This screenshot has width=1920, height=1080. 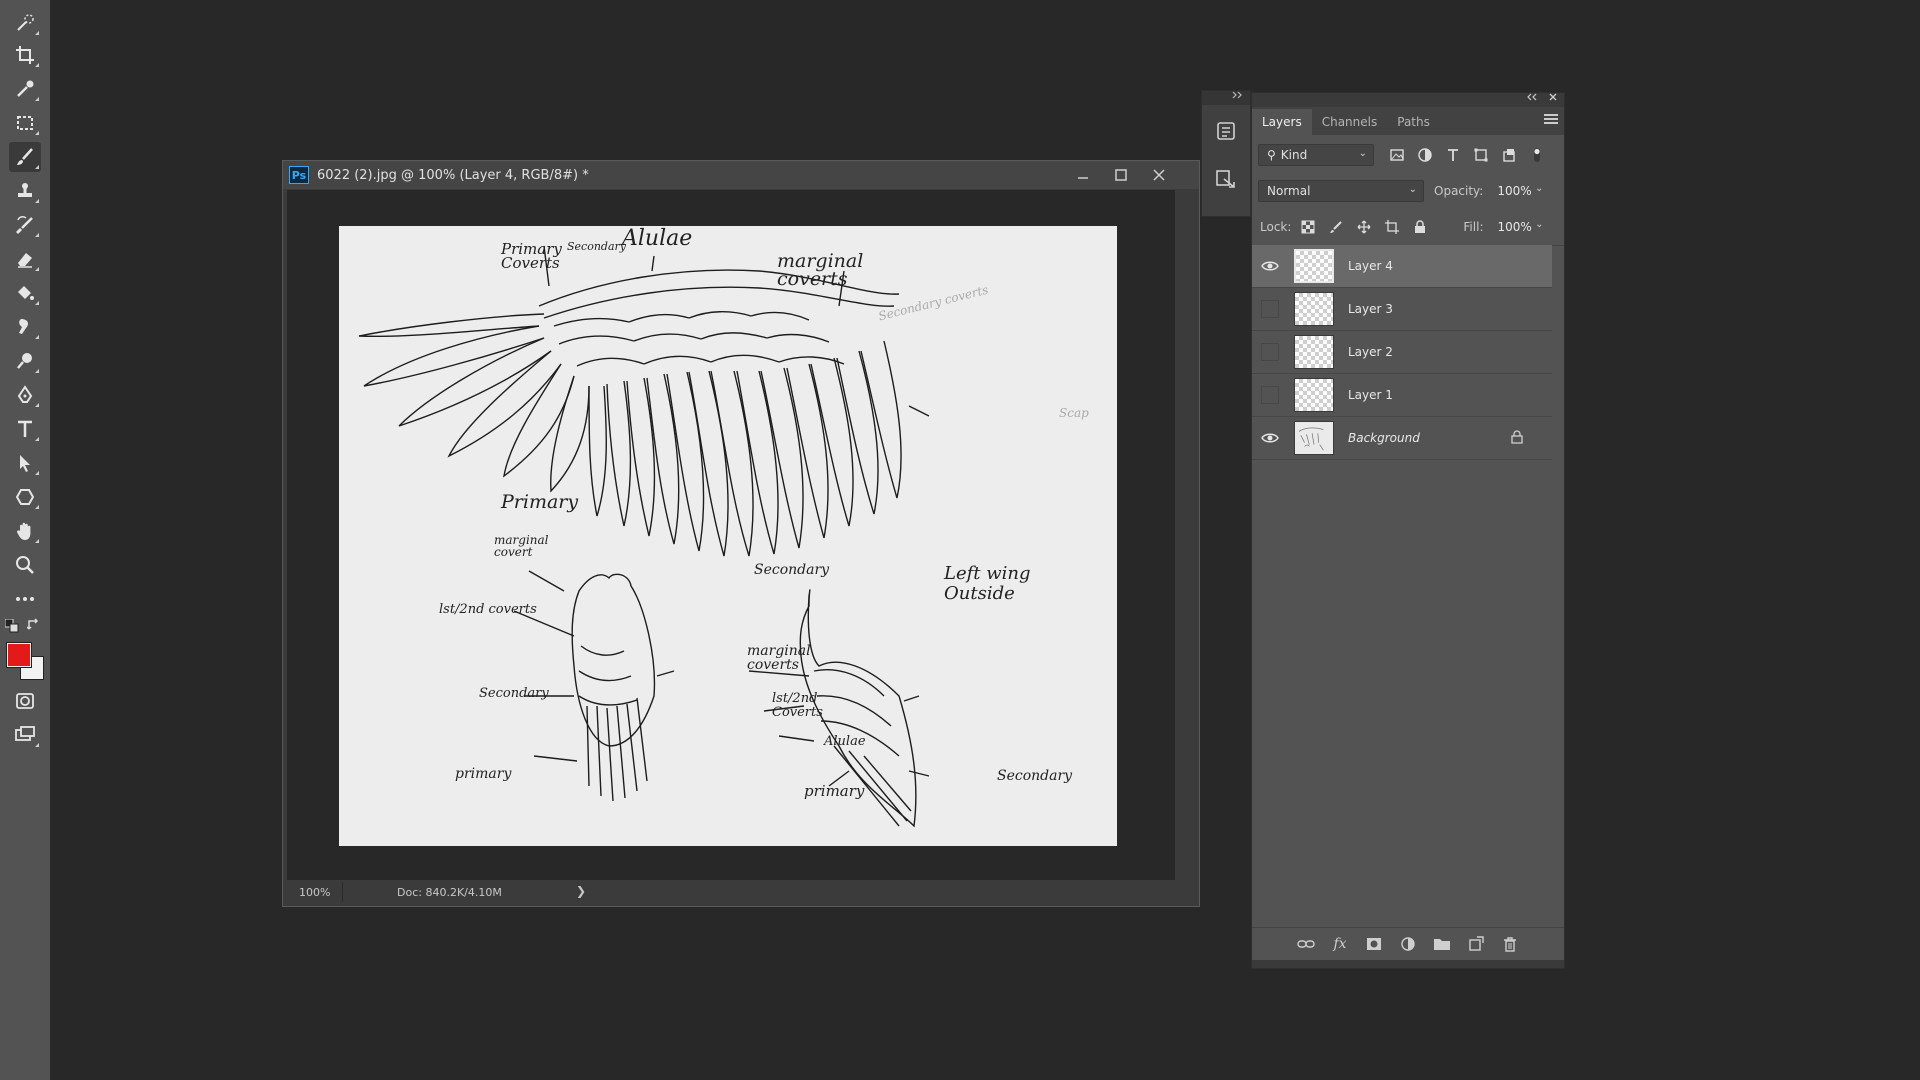 I want to click on trash-icon, so click(x=1510, y=944).